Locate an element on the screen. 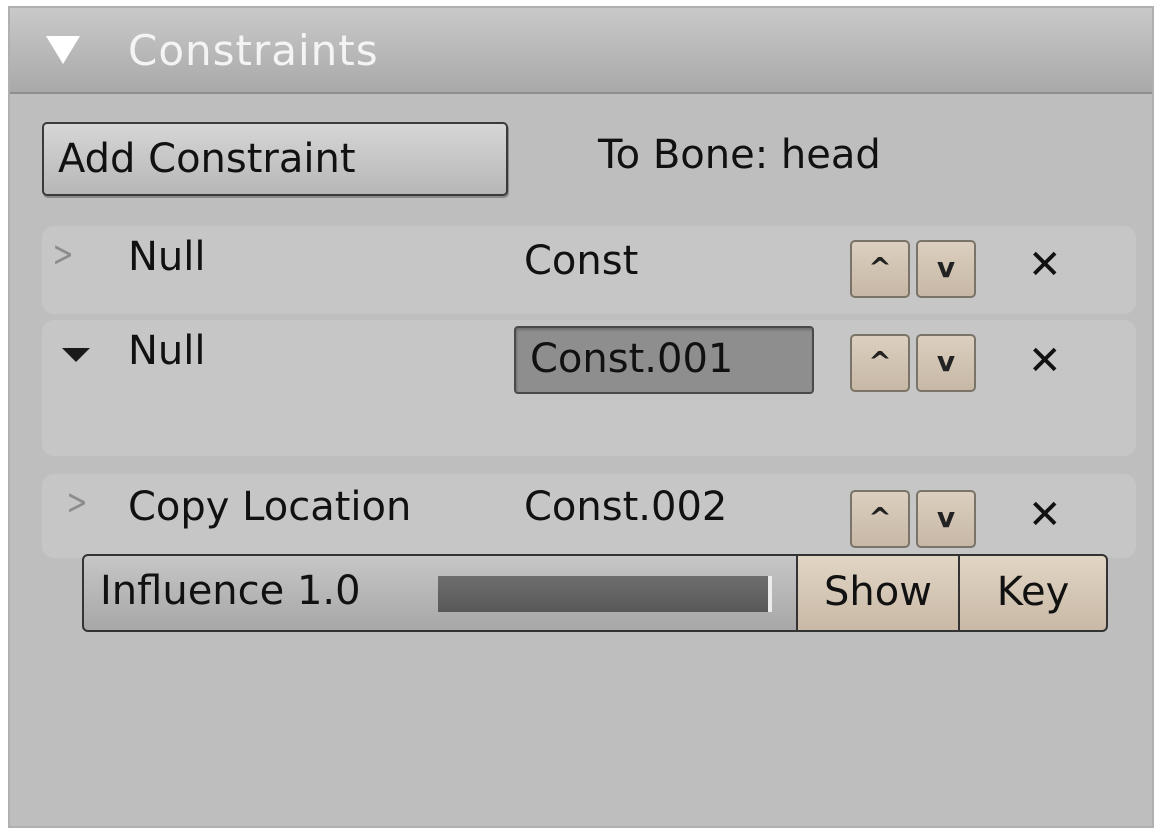 Image resolution: width=1156 pixels, height=838 pixels. influence-label: Influence 1.0 is located at coordinates (230, 591).